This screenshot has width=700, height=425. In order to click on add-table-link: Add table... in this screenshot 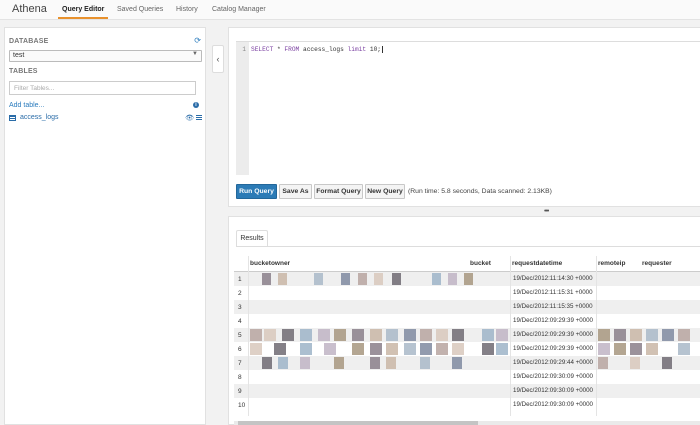, I will do `click(26, 105)`.